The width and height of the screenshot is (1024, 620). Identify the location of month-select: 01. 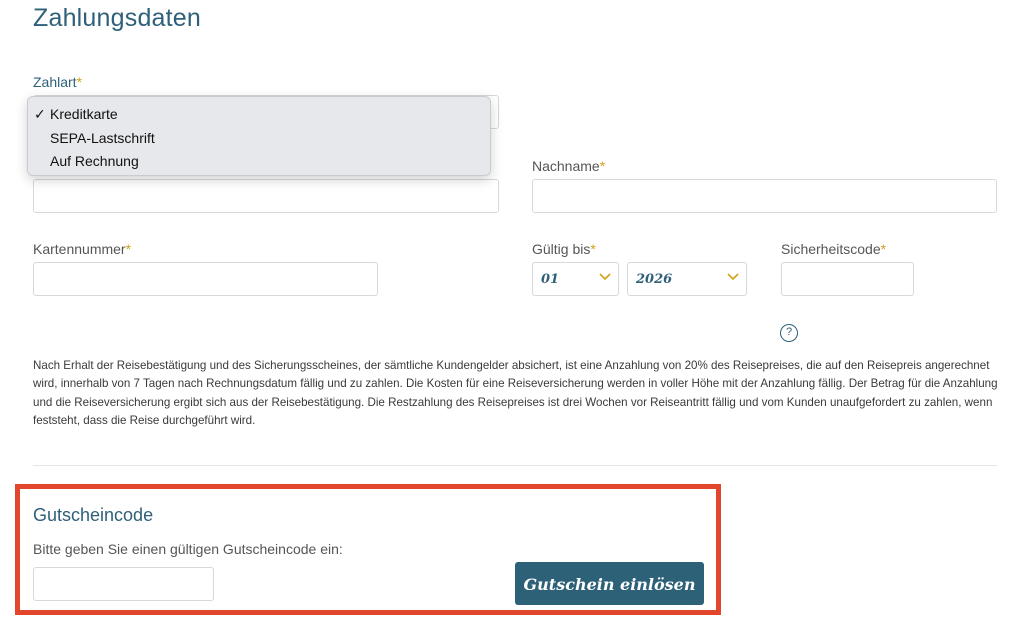
(575, 279).